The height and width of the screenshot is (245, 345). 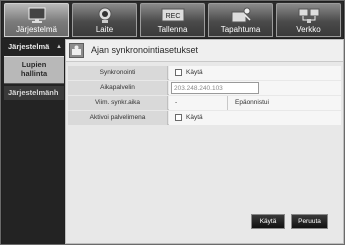 I want to click on cell-divider, so click(x=227, y=103).